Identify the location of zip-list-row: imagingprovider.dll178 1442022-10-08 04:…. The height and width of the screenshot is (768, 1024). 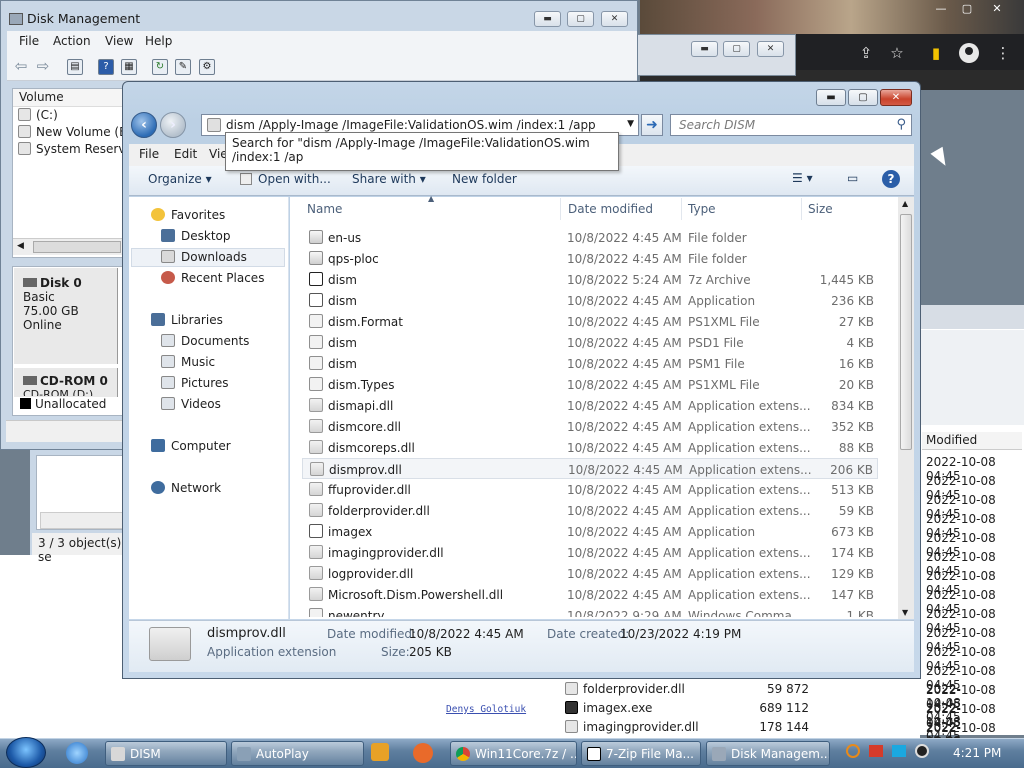
(763, 741).